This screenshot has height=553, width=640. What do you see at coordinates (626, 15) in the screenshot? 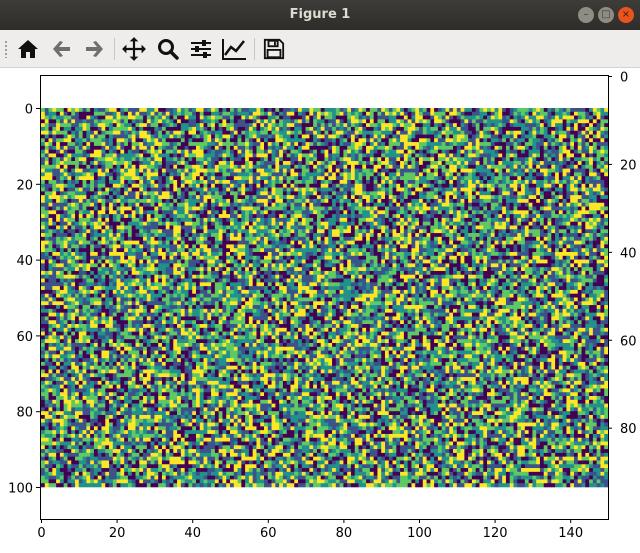
I see `close-button: ×` at bounding box center [626, 15].